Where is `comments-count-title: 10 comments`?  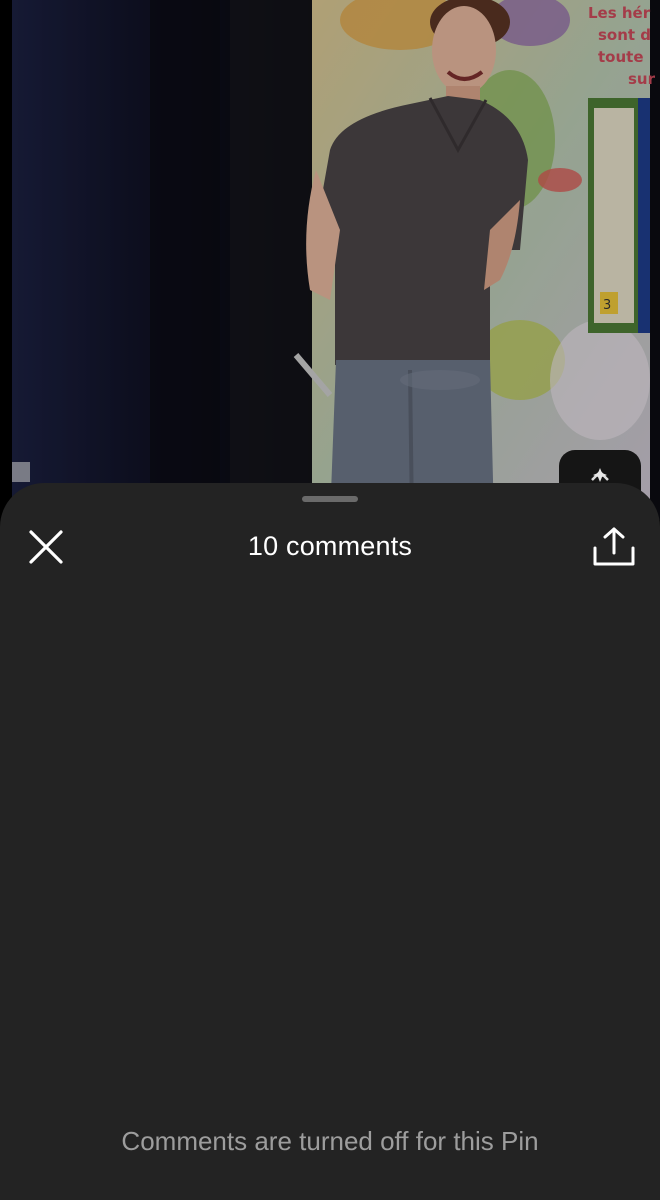 comments-count-title: 10 comments is located at coordinates (330, 546).